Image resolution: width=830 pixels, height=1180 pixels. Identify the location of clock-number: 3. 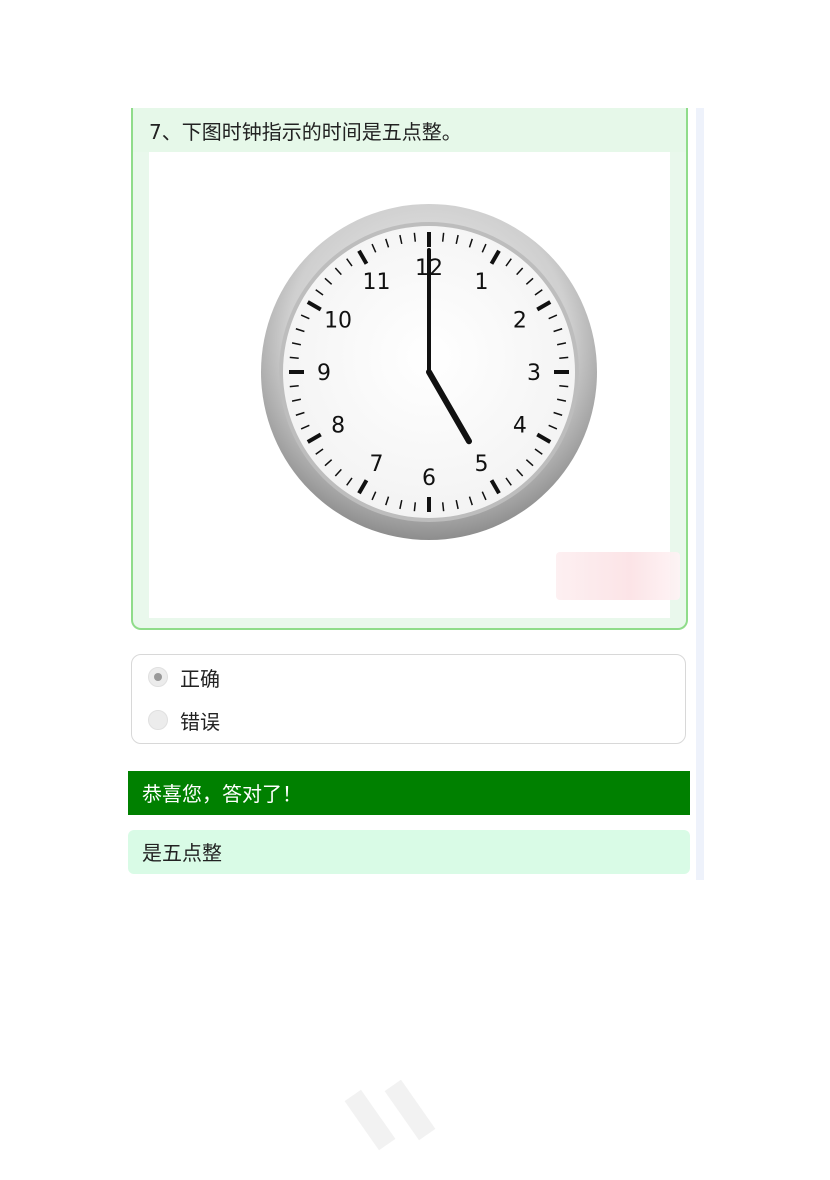
(534, 373).